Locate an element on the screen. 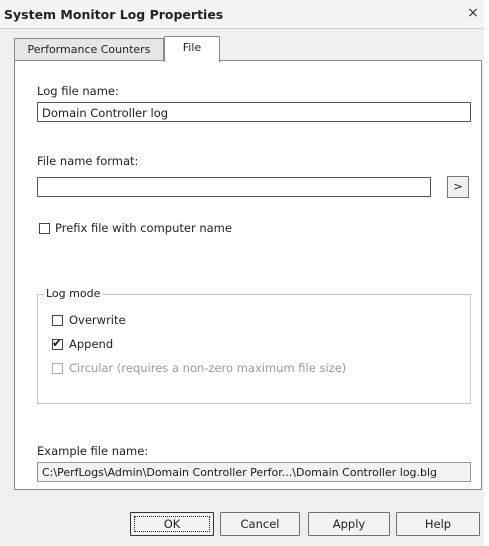  window-title: System Monitor Log Properties is located at coordinates (114, 14).